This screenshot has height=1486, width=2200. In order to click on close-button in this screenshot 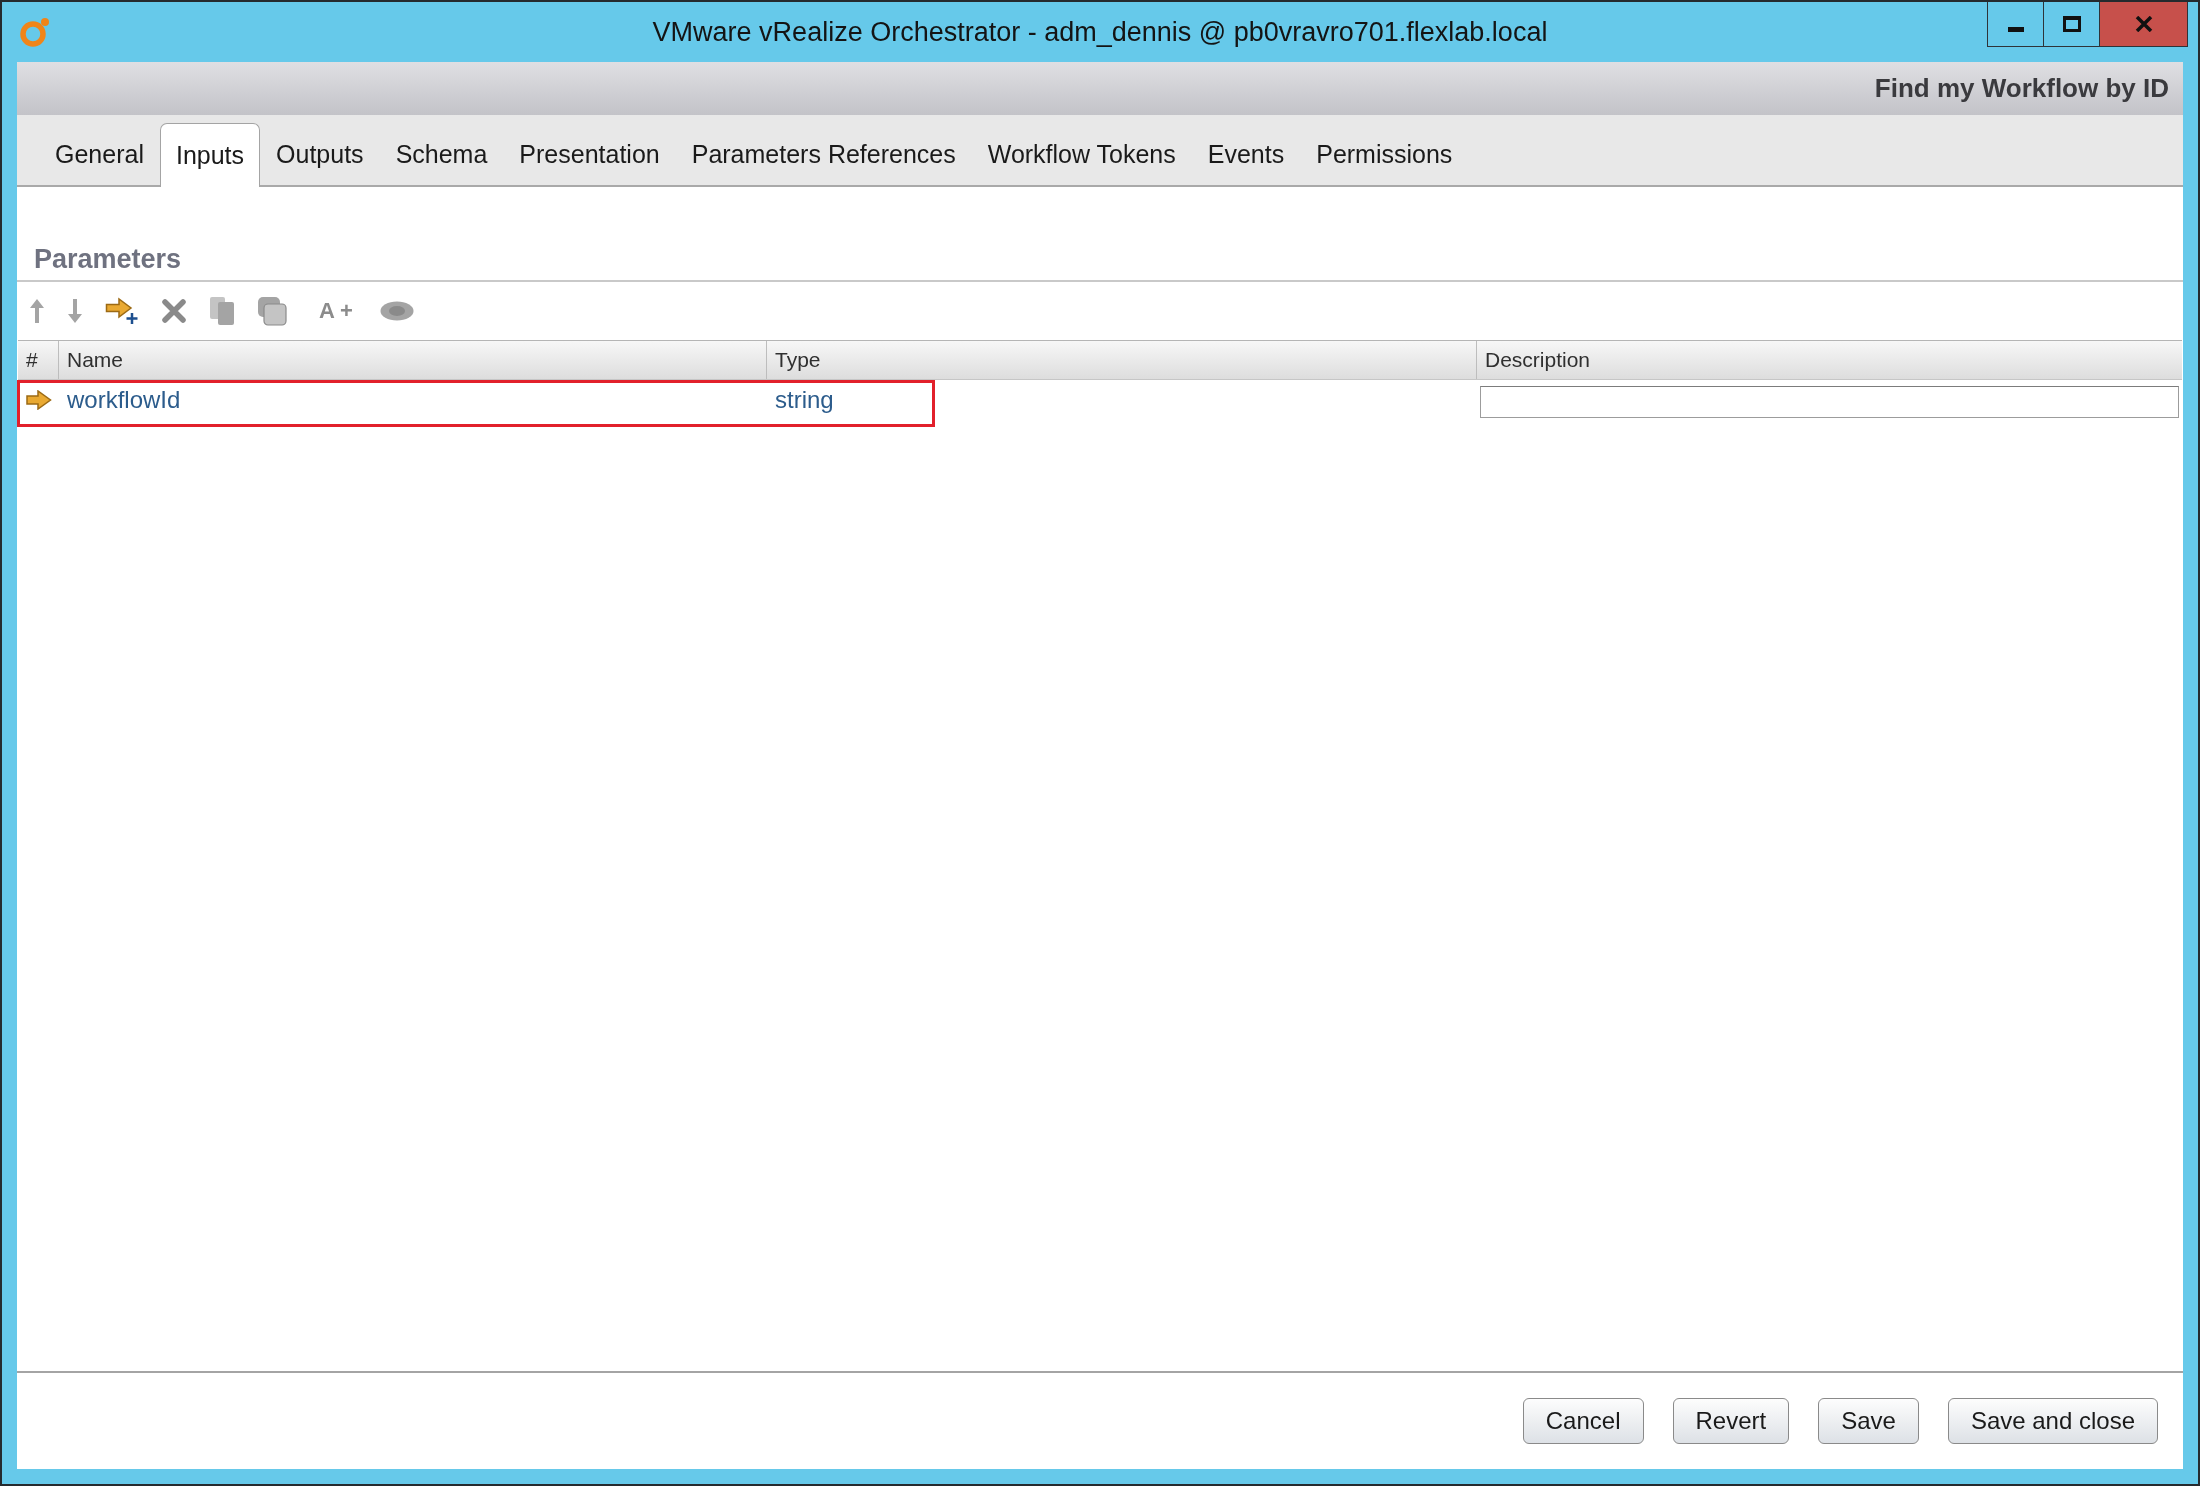, I will do `click(2143, 24)`.